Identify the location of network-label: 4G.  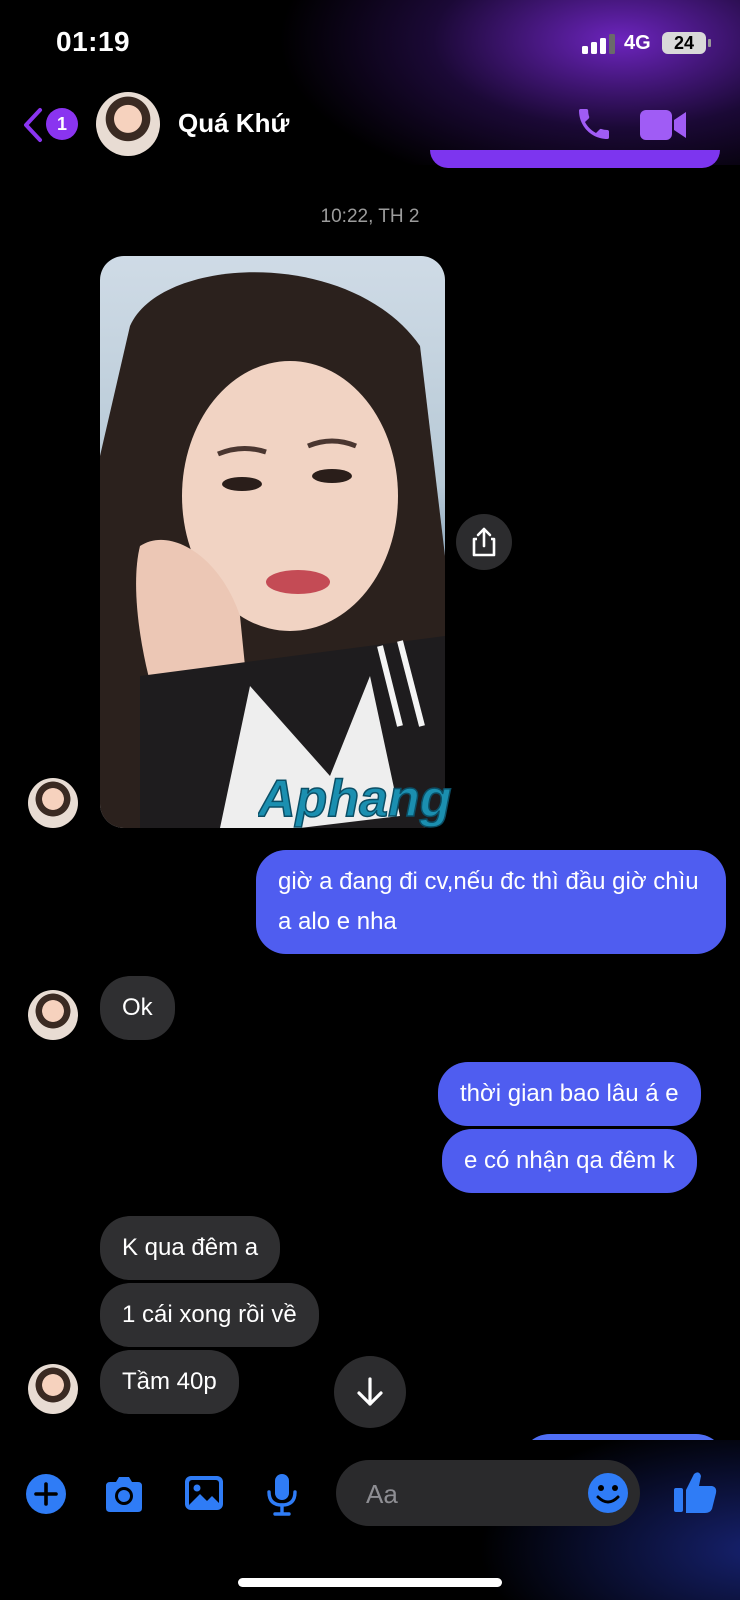
(637, 43).